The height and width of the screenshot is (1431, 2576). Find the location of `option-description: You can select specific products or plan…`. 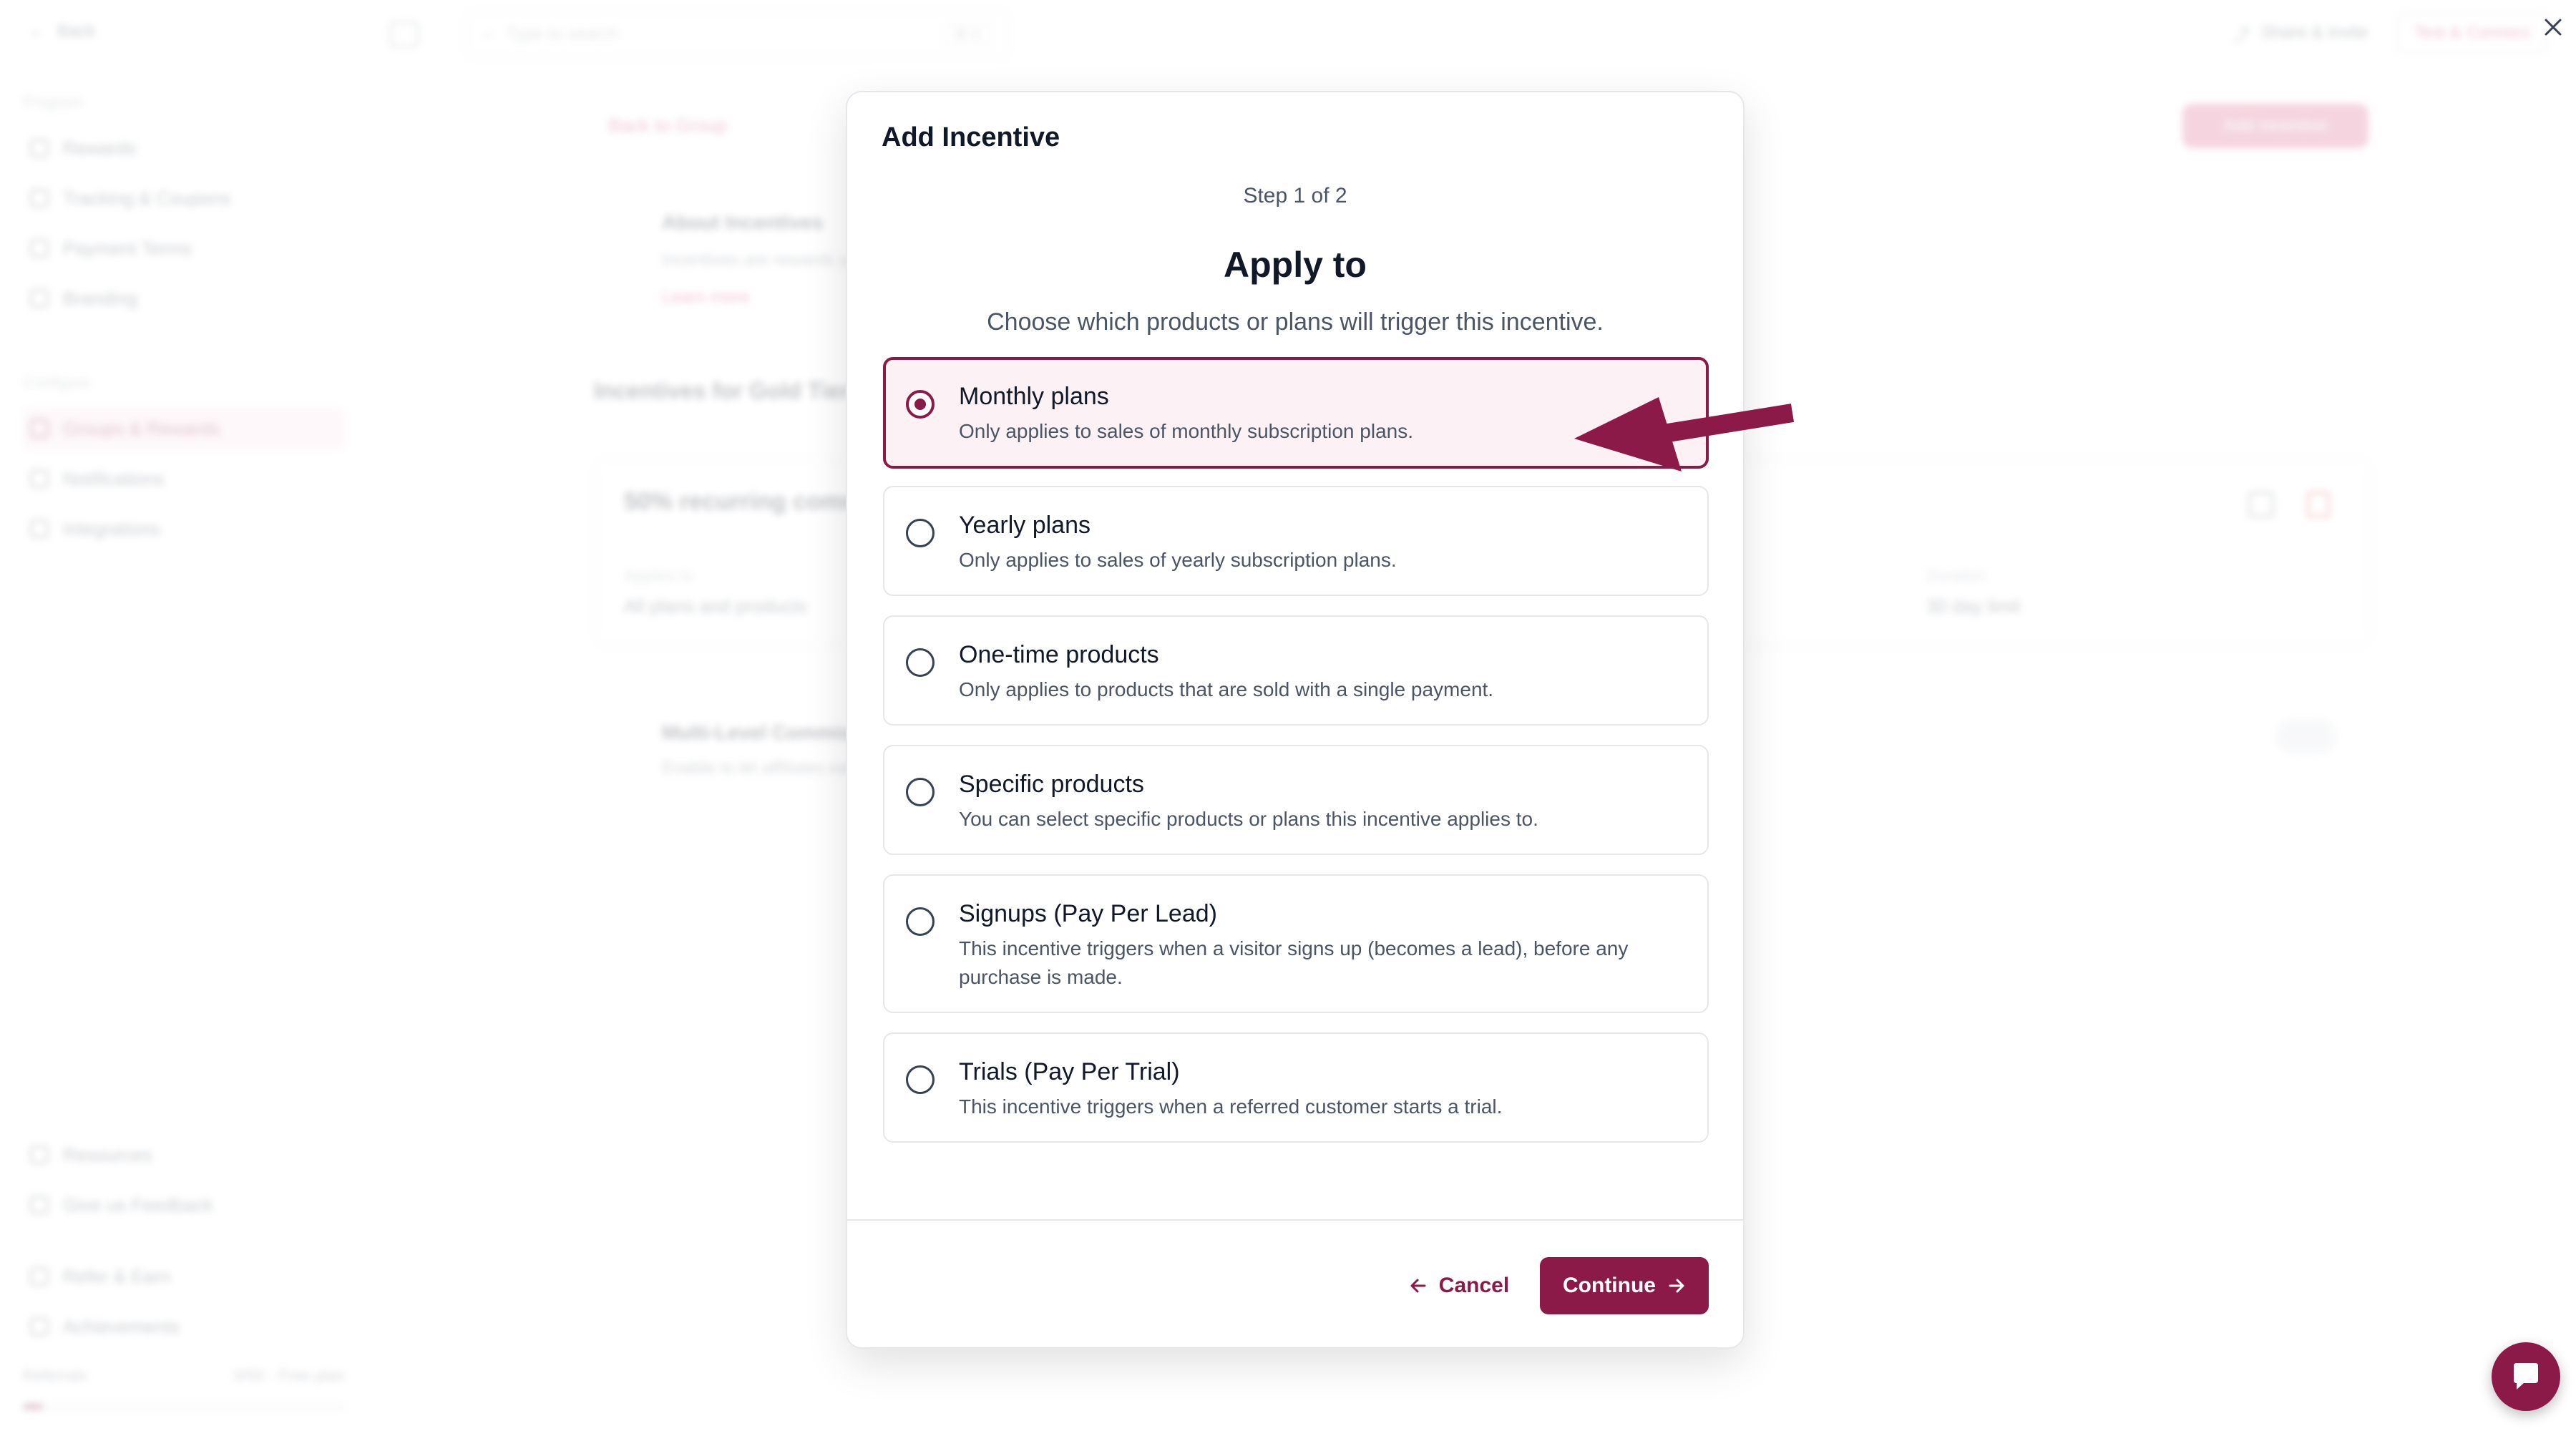

option-description: You can select specific products or plan… is located at coordinates (1248, 819).